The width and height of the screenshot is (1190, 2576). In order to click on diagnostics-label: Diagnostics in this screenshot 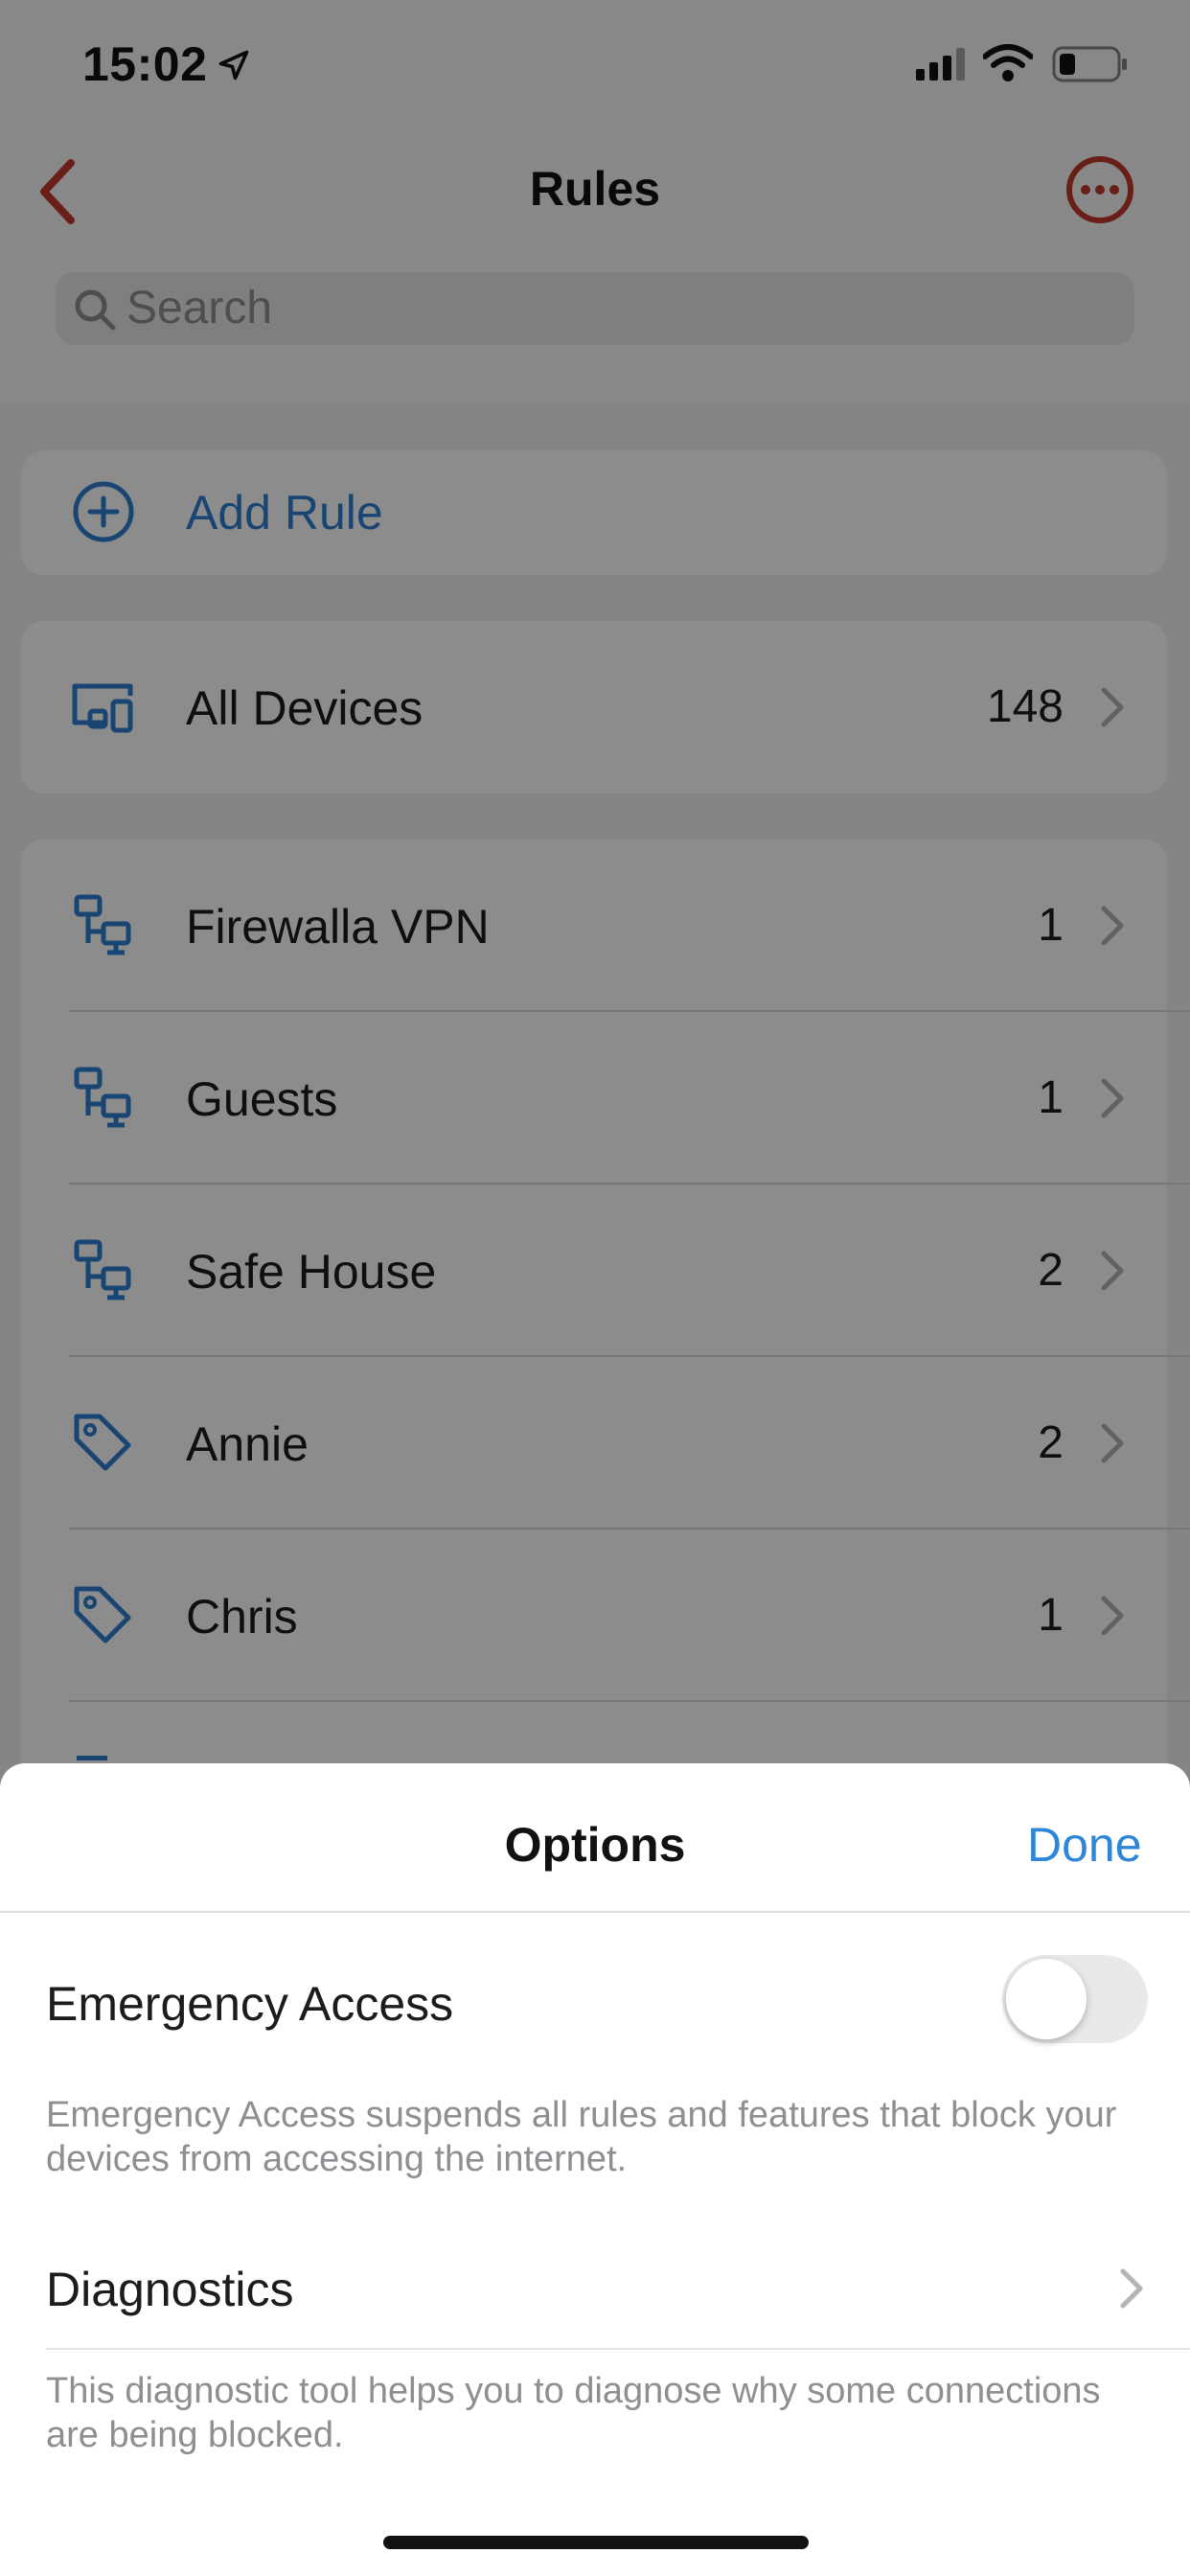, I will do `click(170, 2289)`.